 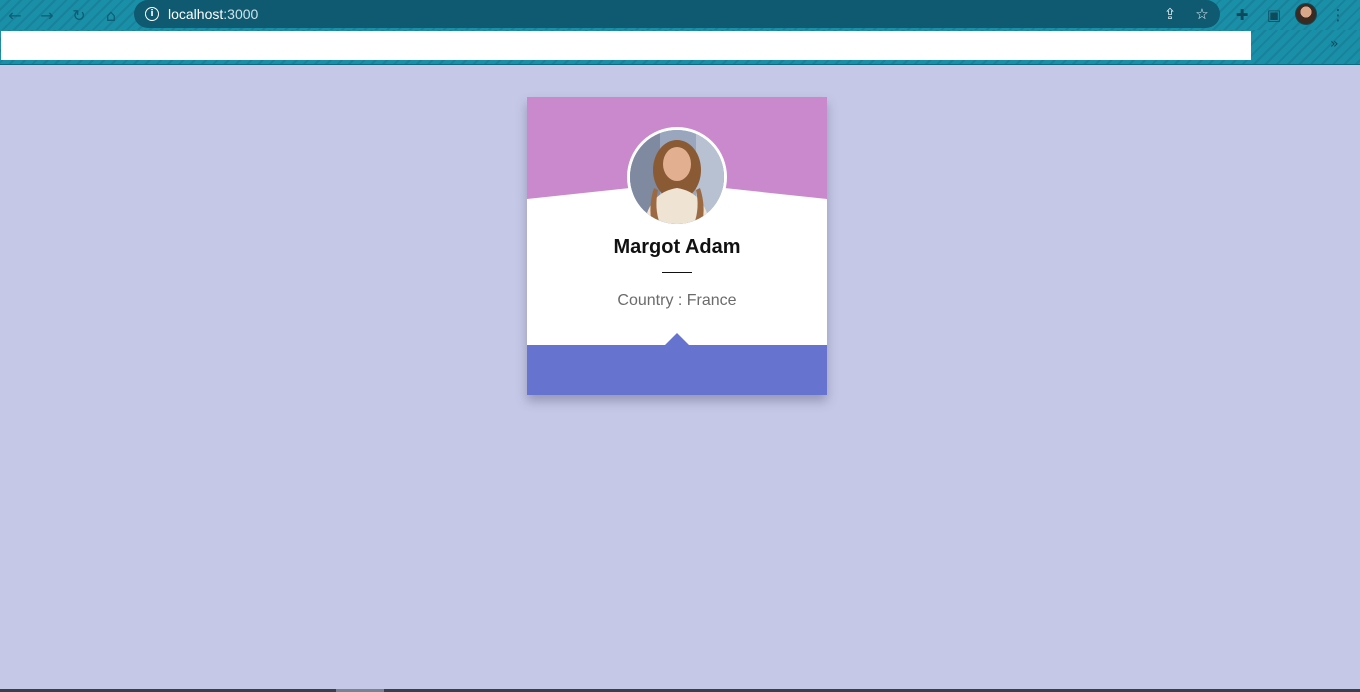 I want to click on profile-card: Margot Adam Country : France, so click(x=677, y=246).